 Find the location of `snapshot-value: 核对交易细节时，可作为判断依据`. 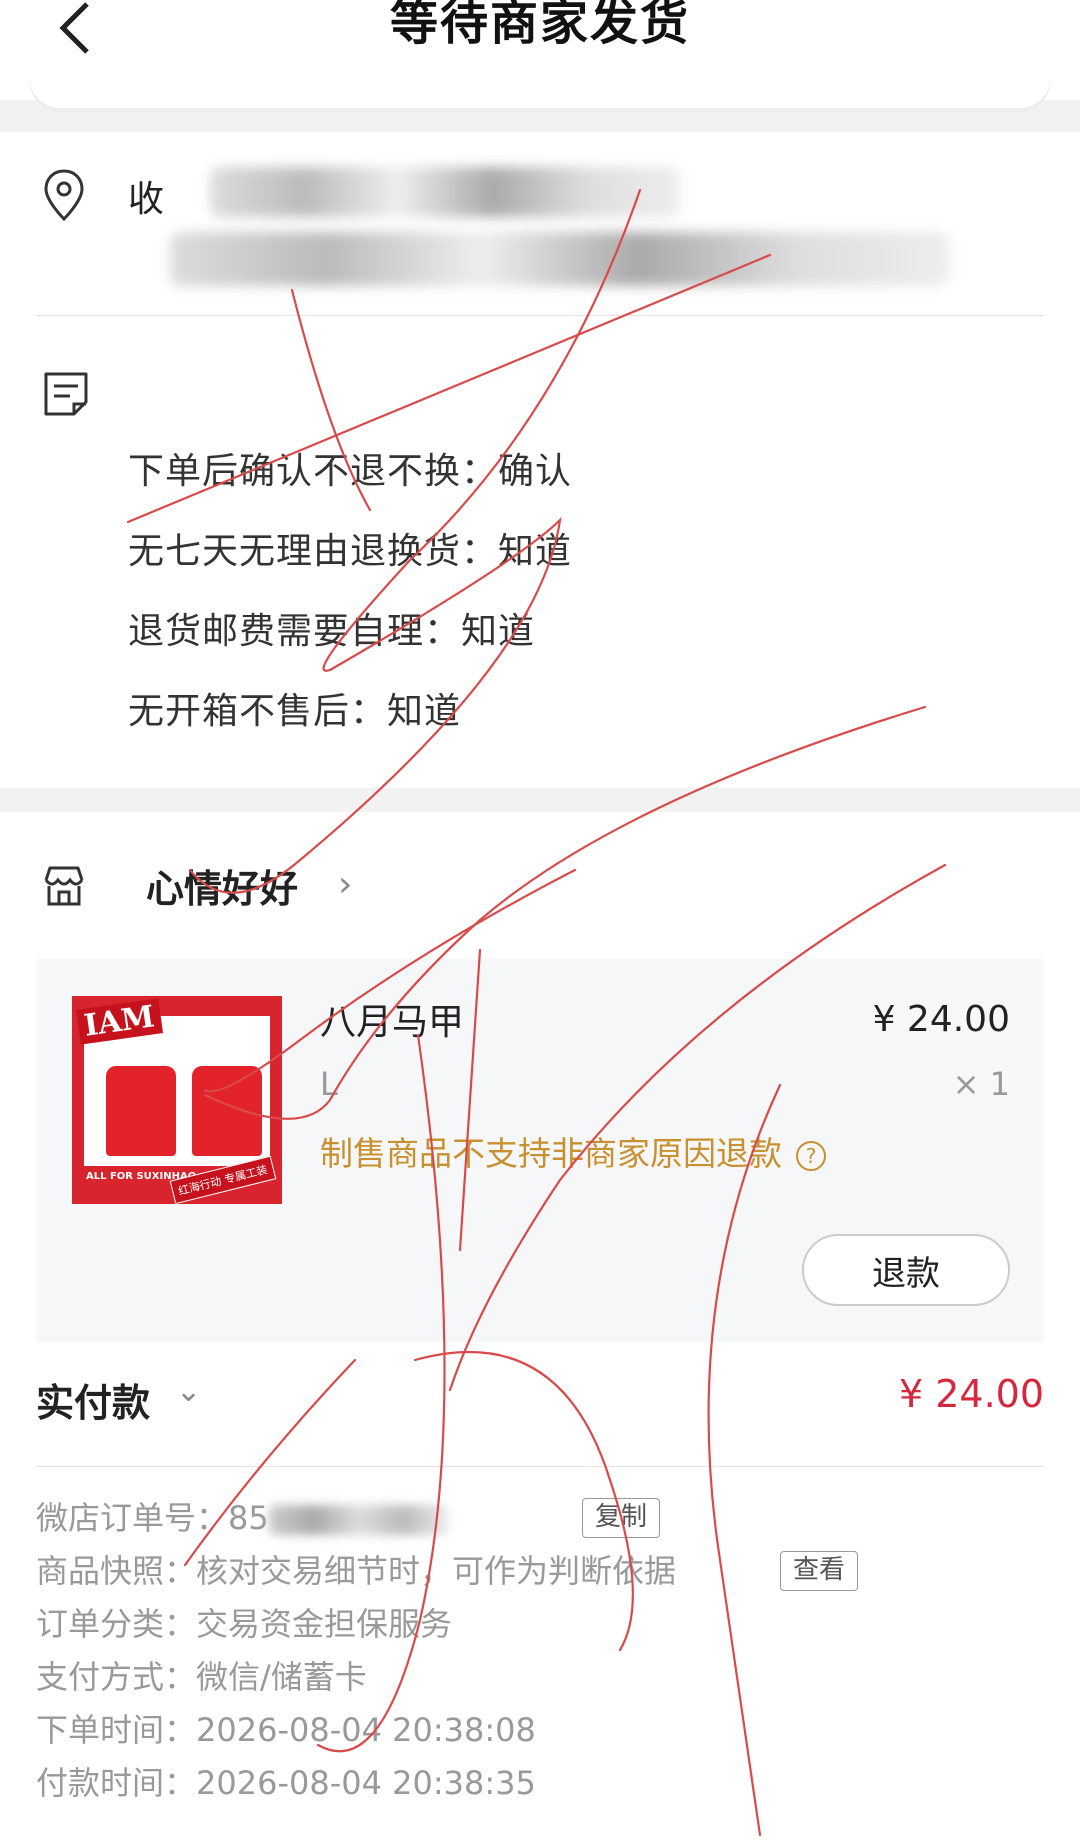

snapshot-value: 核对交易细节时，可作为判断依据 is located at coordinates (436, 1571).